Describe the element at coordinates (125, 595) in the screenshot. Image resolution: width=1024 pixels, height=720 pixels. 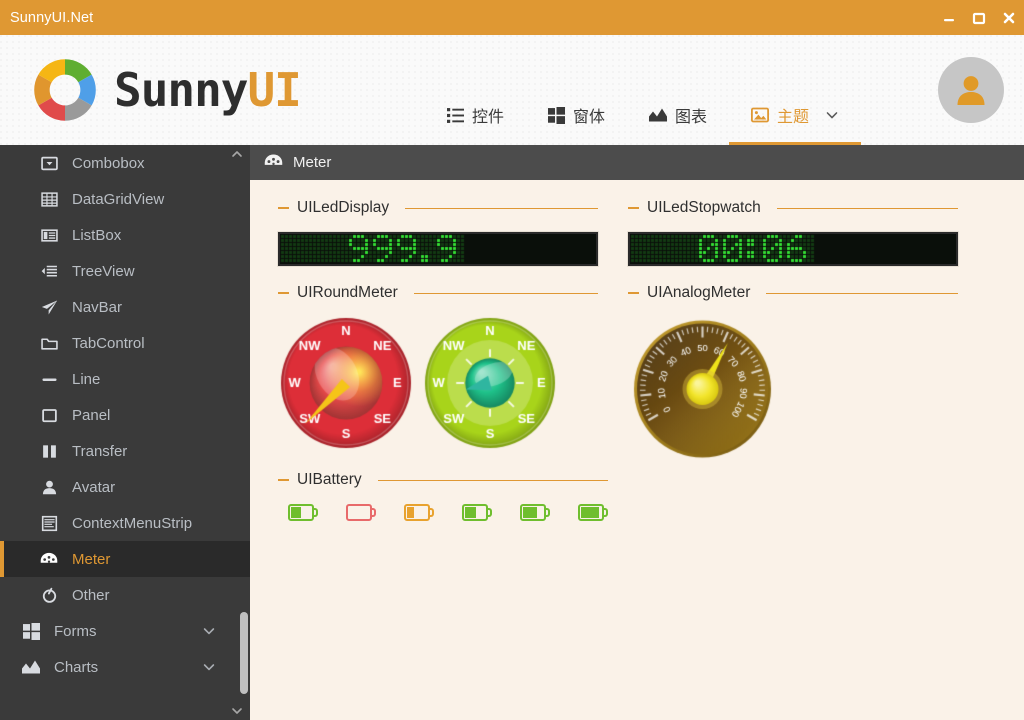
I see `sidebar-item-other: Other` at that location.